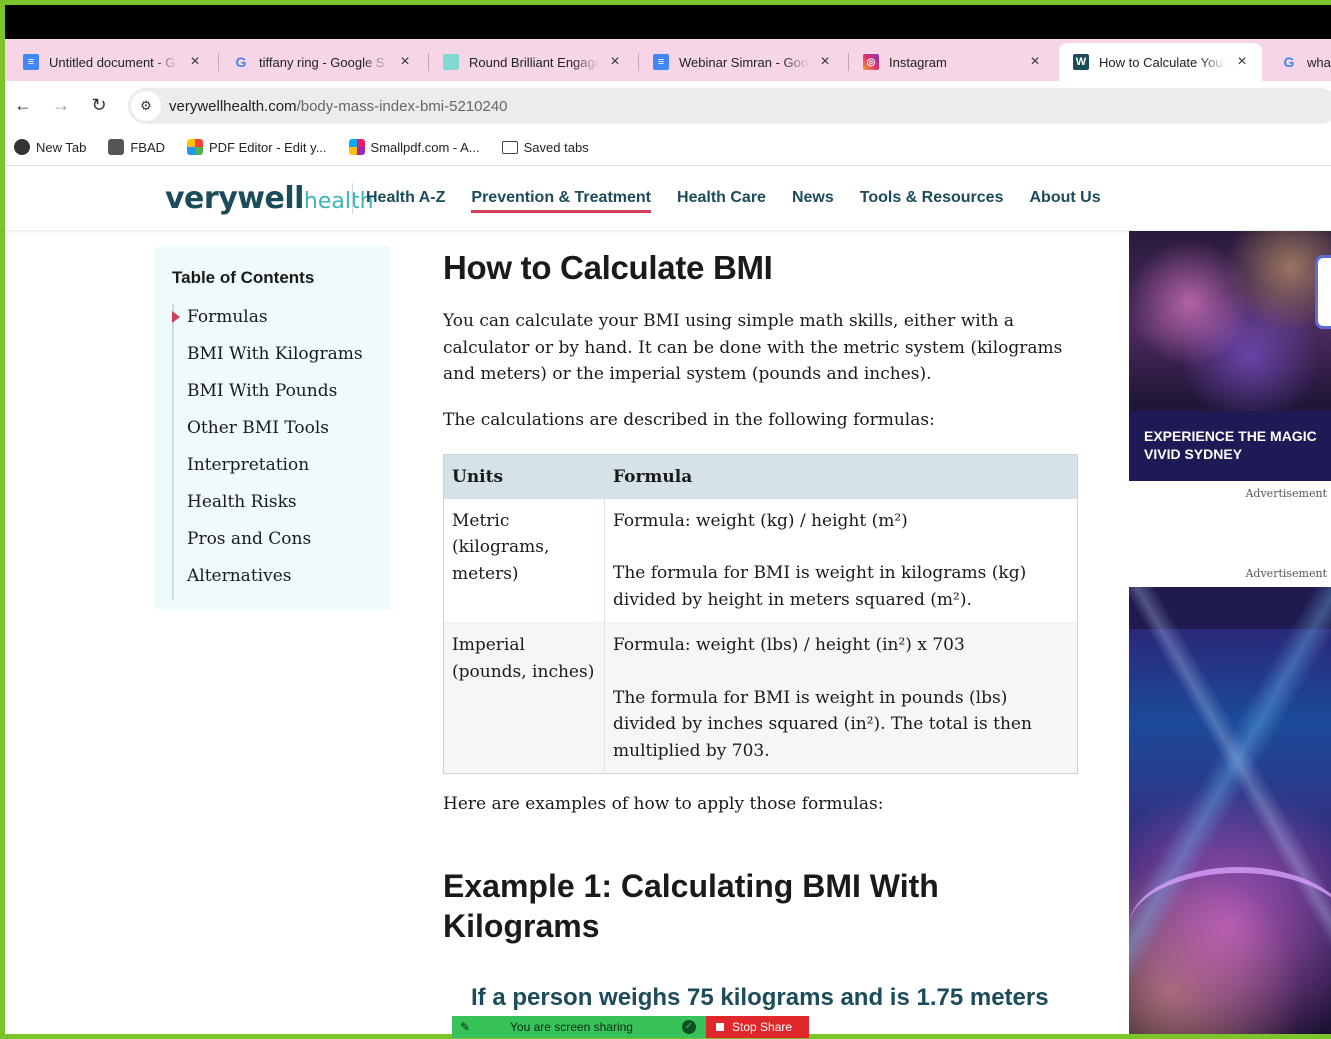 This screenshot has width=1331, height=1039. I want to click on stop-share-button: Stop Share, so click(757, 1027).